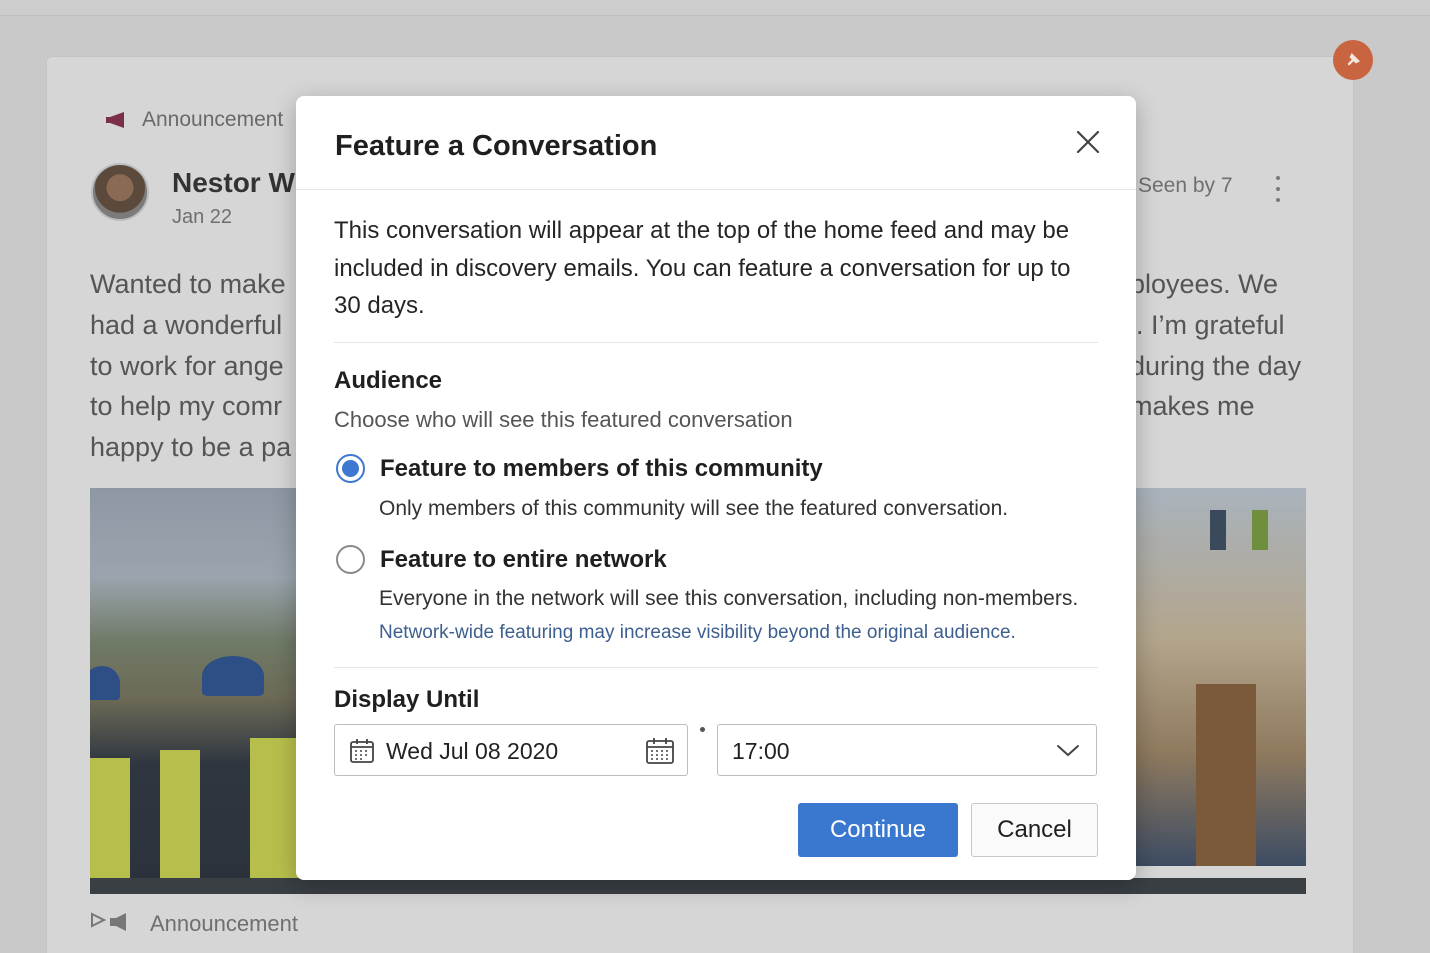  Describe the element at coordinates (233, 183) in the screenshot. I see `author-name: Nestor W` at that location.